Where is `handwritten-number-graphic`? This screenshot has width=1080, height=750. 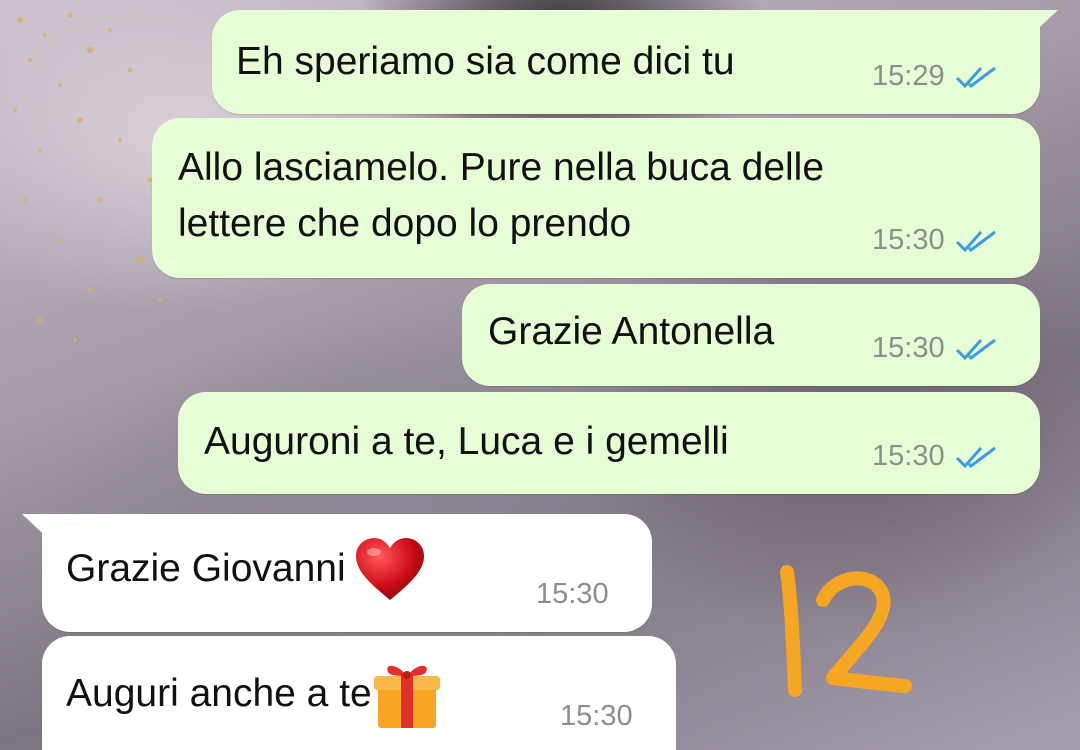 handwritten-number-graphic is located at coordinates (846, 631).